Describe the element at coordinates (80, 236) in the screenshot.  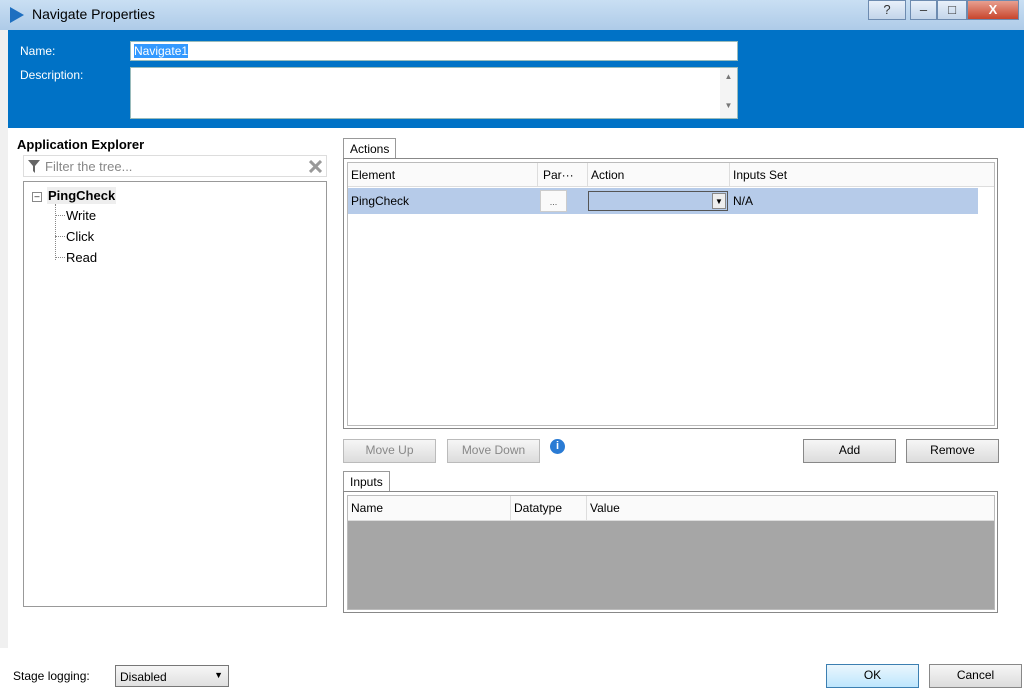
I see `tree-item-click: Click` at that location.